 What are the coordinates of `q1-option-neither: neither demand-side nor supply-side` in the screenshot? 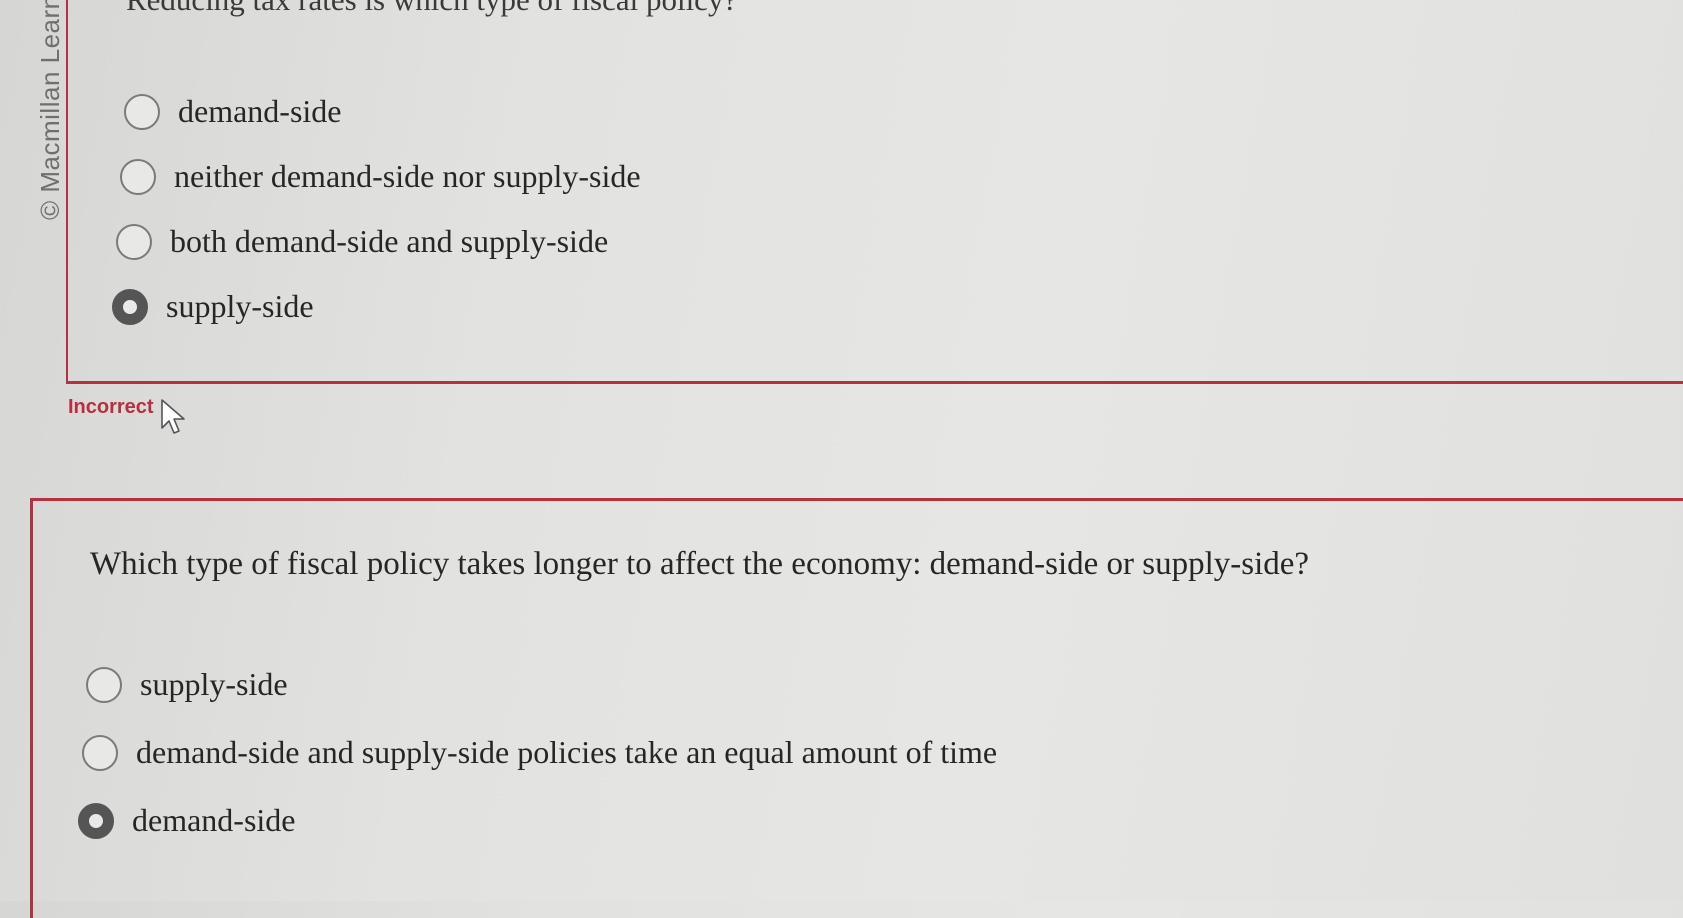 It's located at (380, 176).